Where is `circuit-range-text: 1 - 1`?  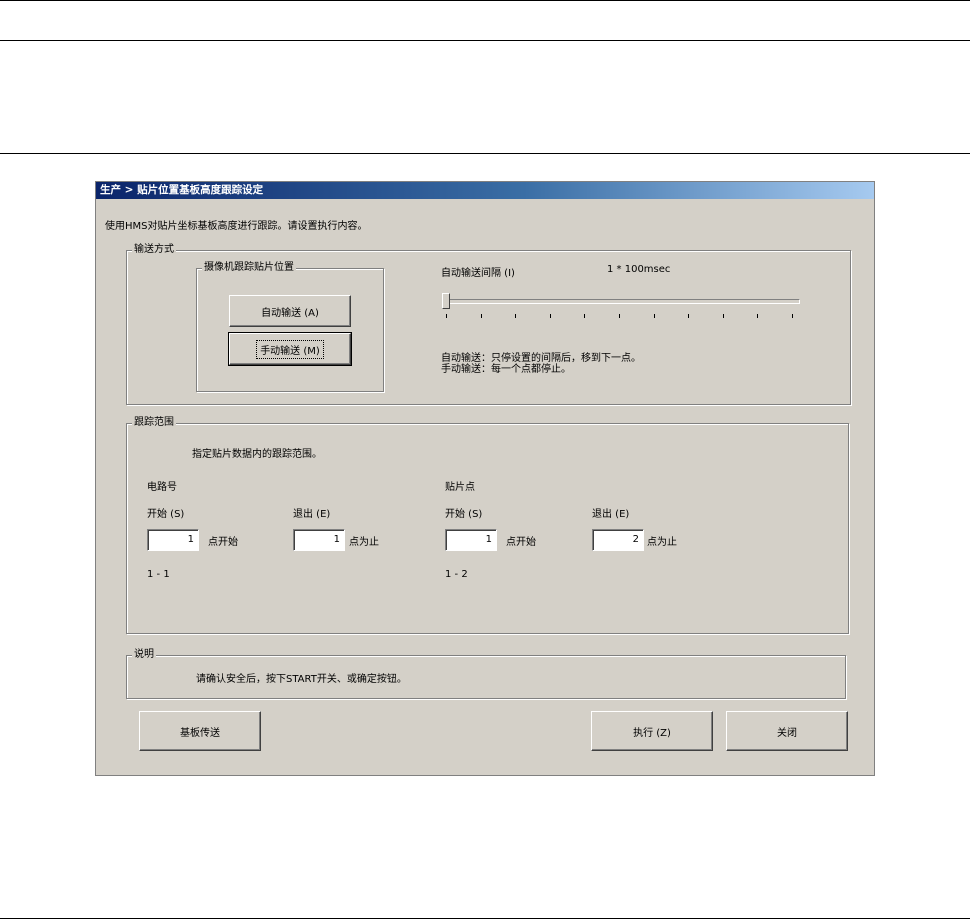
circuit-range-text: 1 - 1 is located at coordinates (158, 574).